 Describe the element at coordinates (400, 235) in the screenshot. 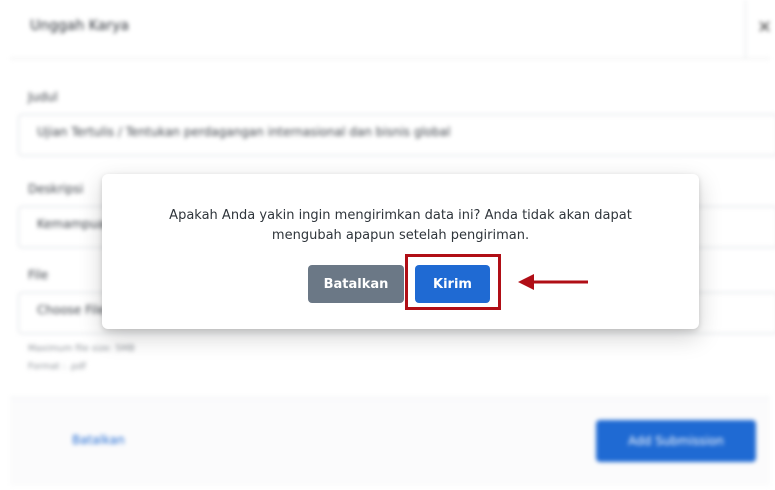

I see `confirm-message-line-2: mengubah apapun setelah pengiriman.` at that location.